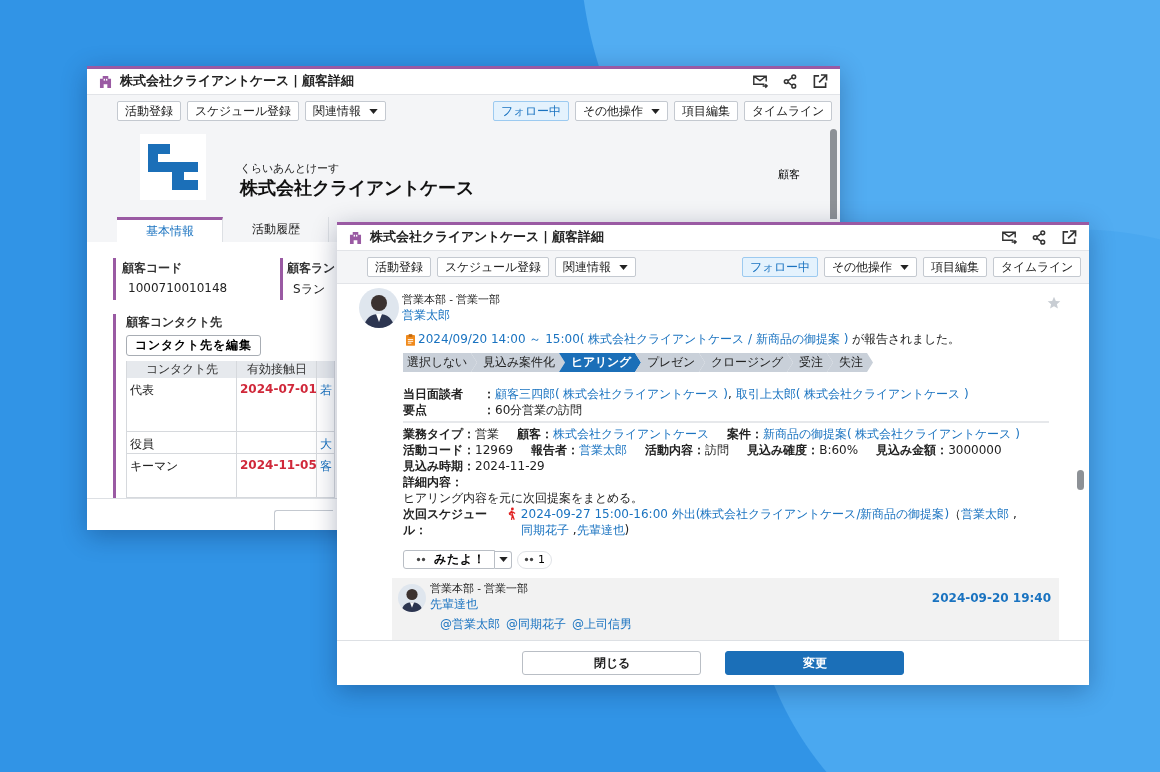  I want to click on save-button: 変更, so click(814, 663).